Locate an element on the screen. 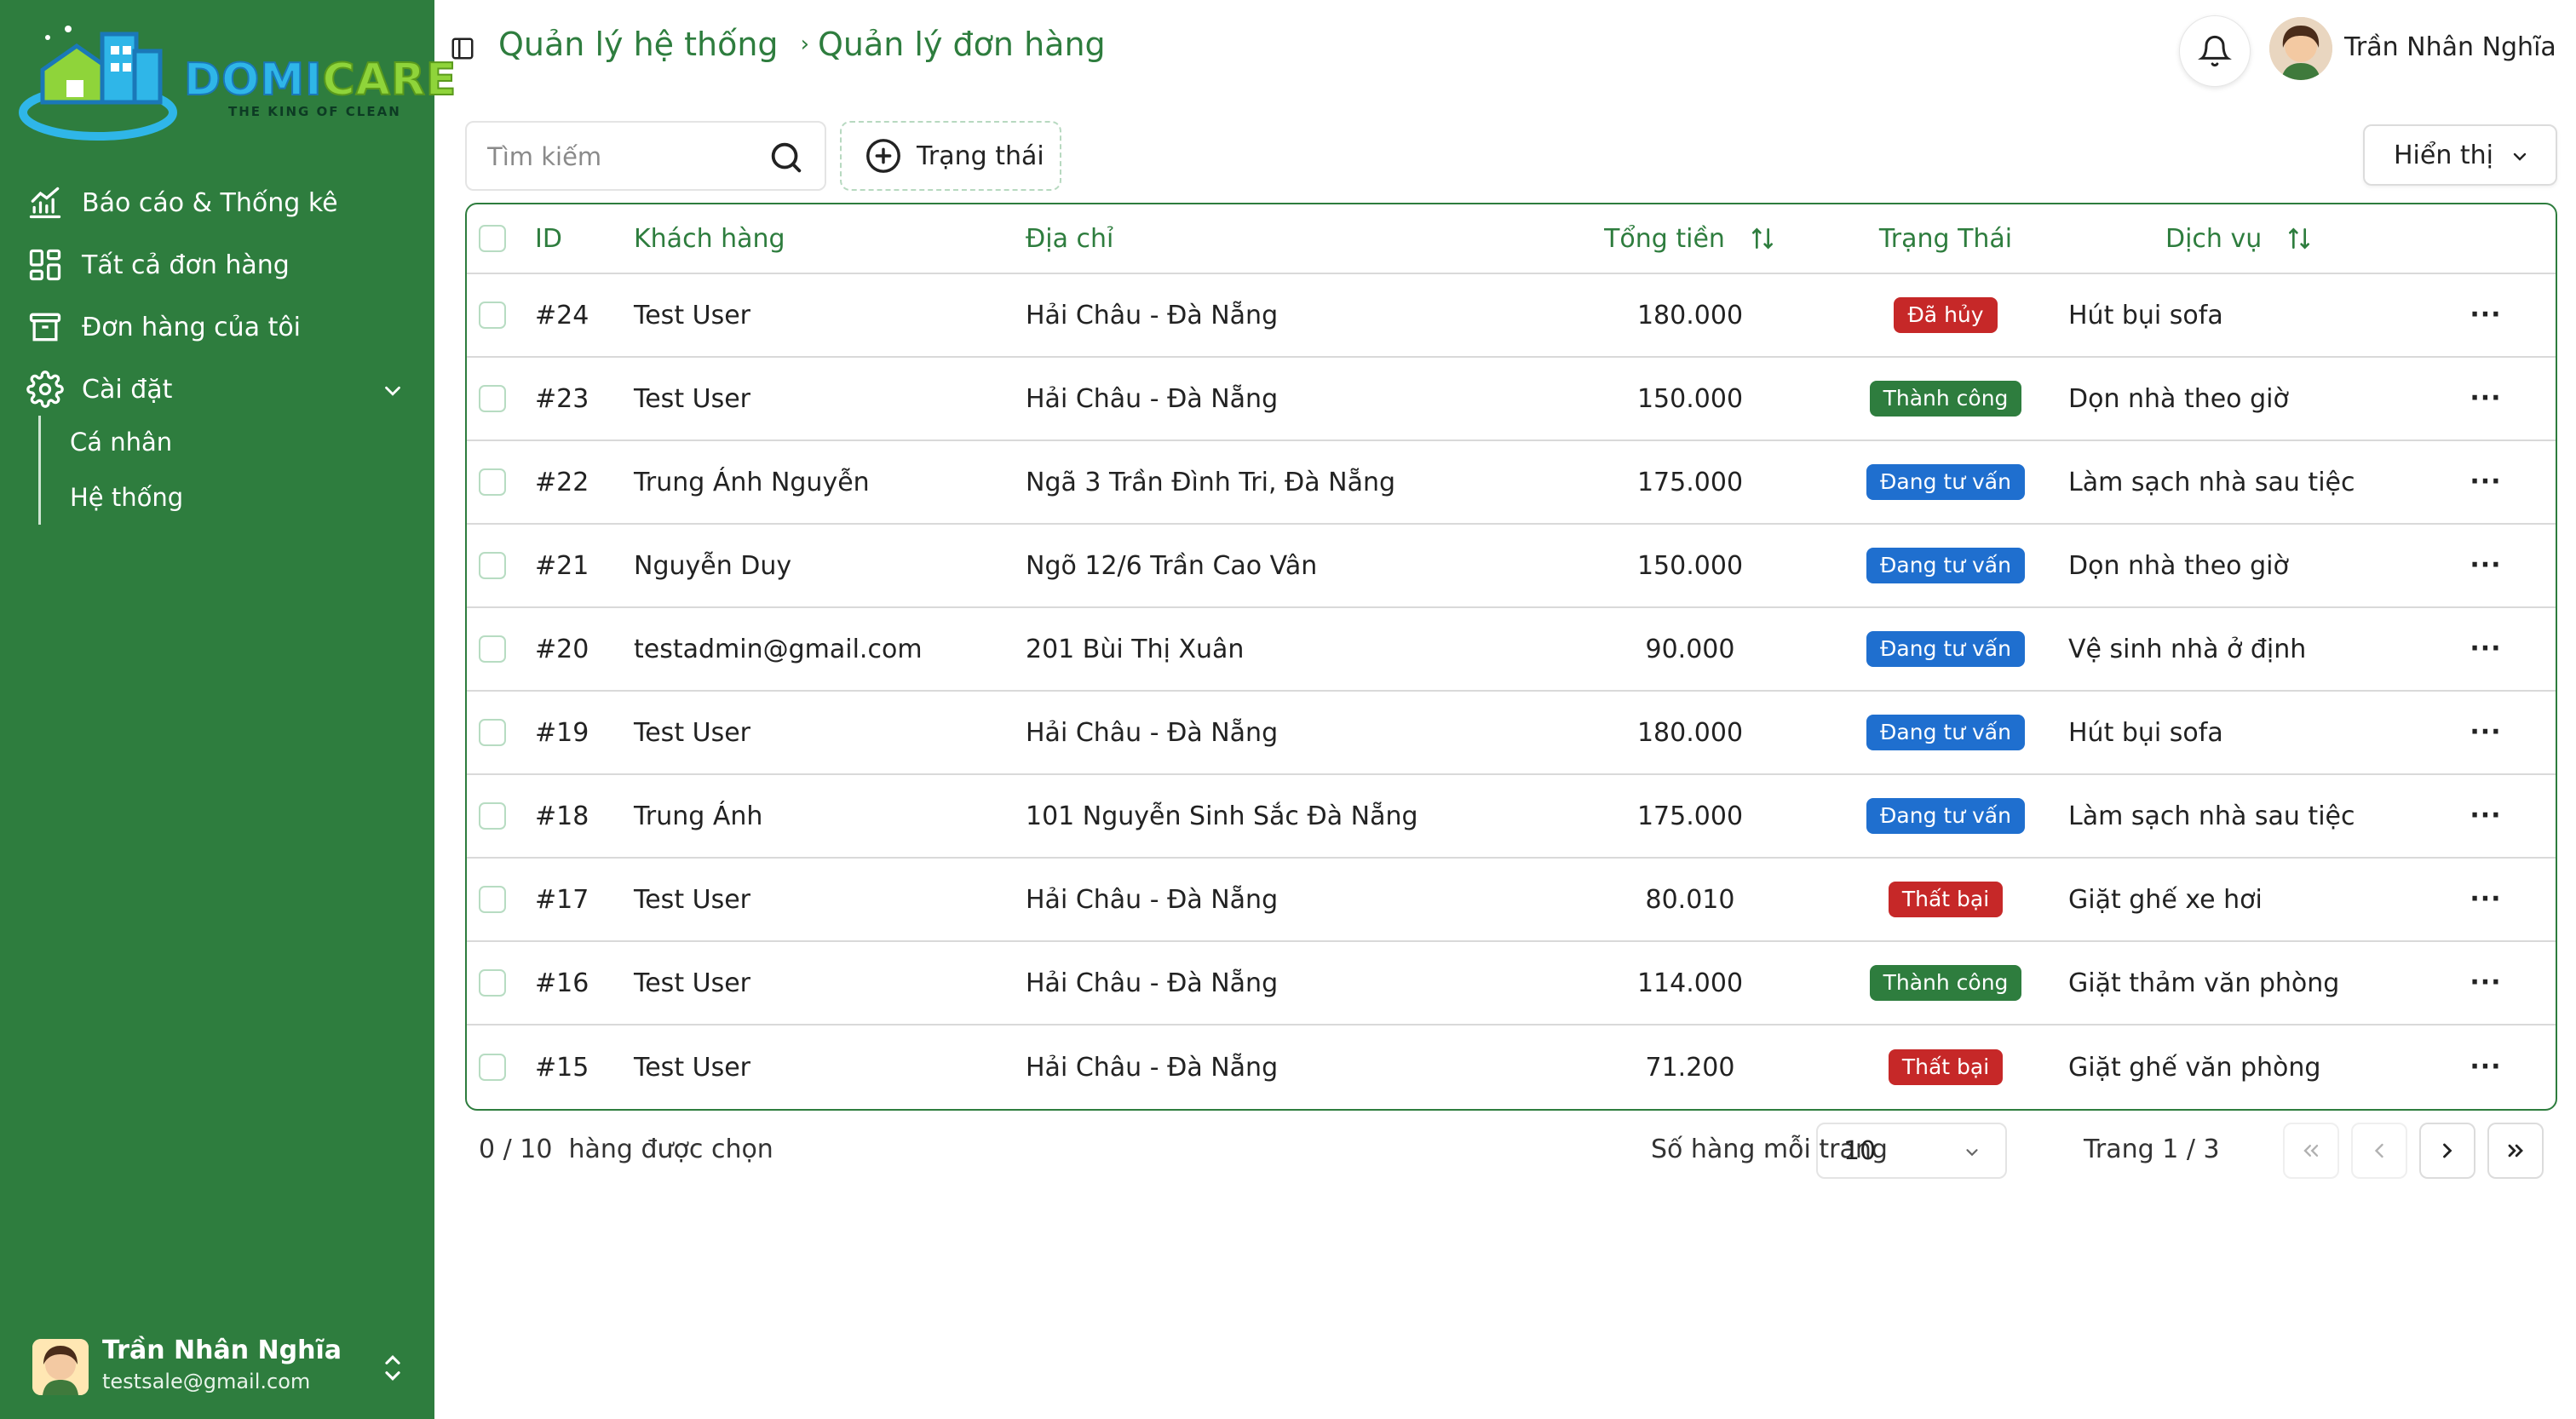  next-page-button is located at coordinates (2447, 1151).